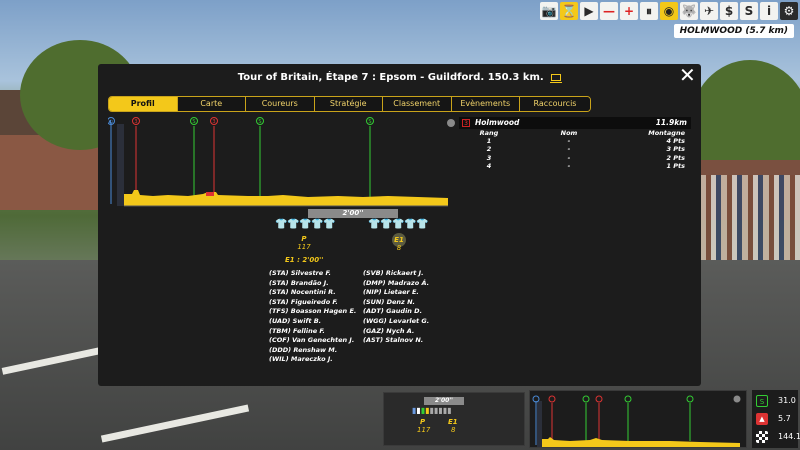 The image size is (800, 450). I want to click on breakaway-time: E1 : 2'00'', so click(304, 260).